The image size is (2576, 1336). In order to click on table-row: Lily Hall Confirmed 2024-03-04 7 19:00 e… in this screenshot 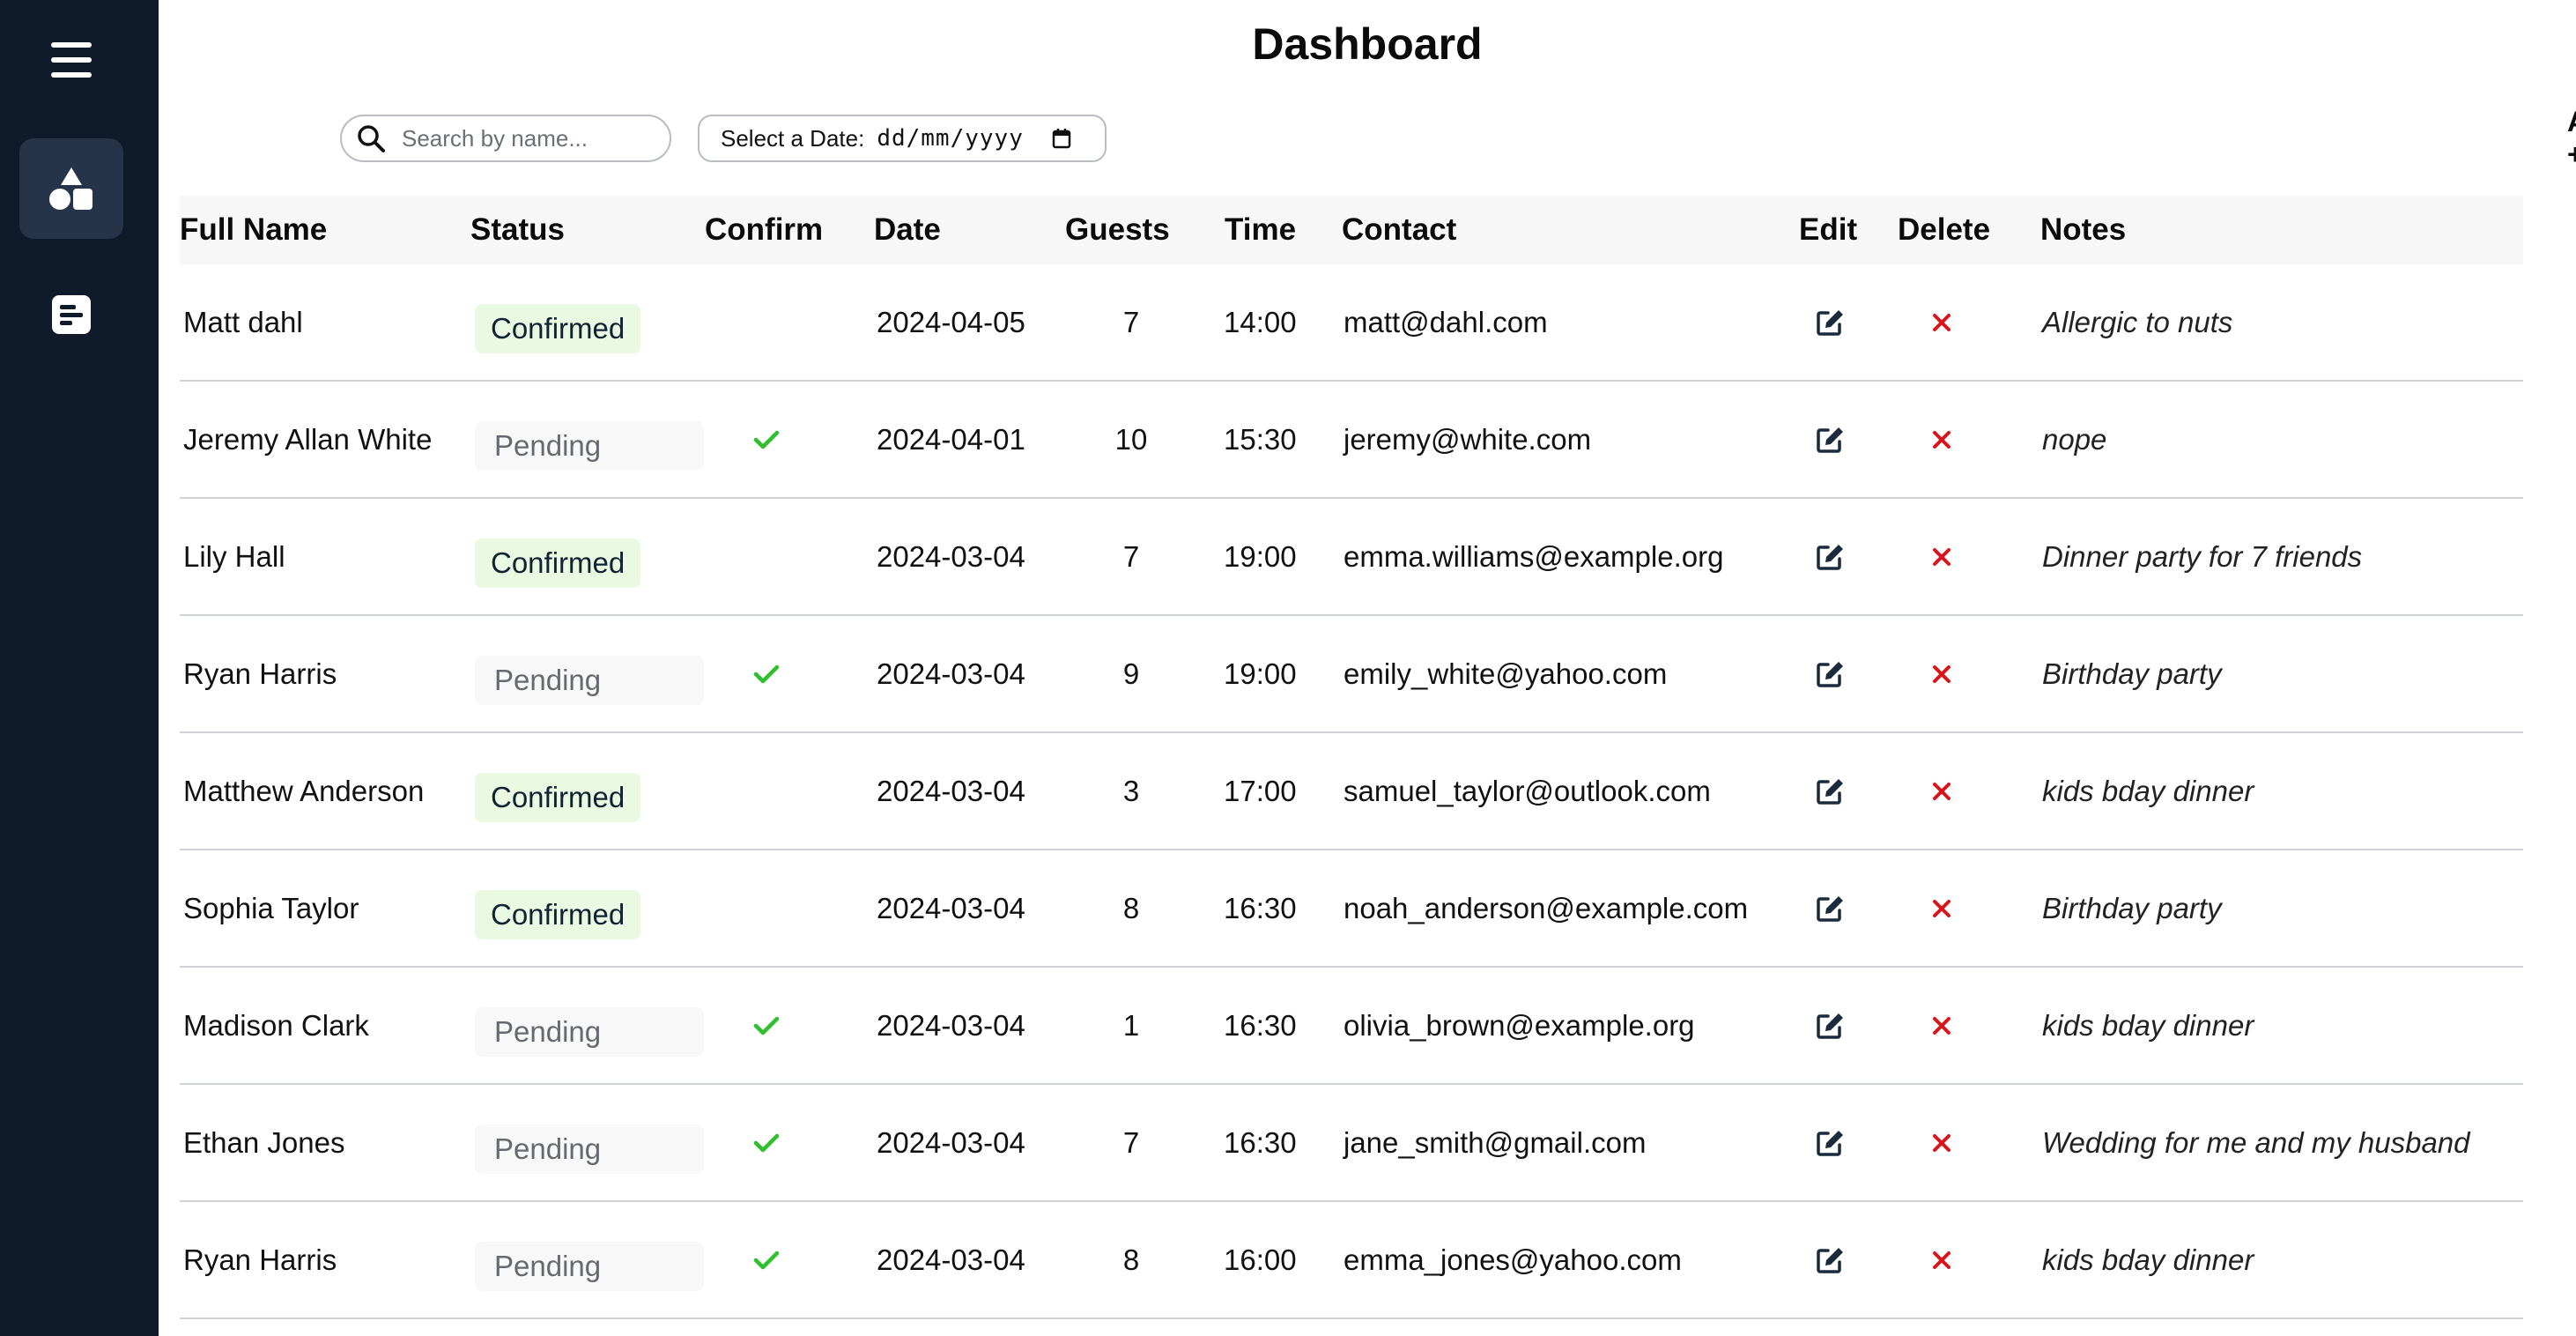, I will do `click(1352, 557)`.